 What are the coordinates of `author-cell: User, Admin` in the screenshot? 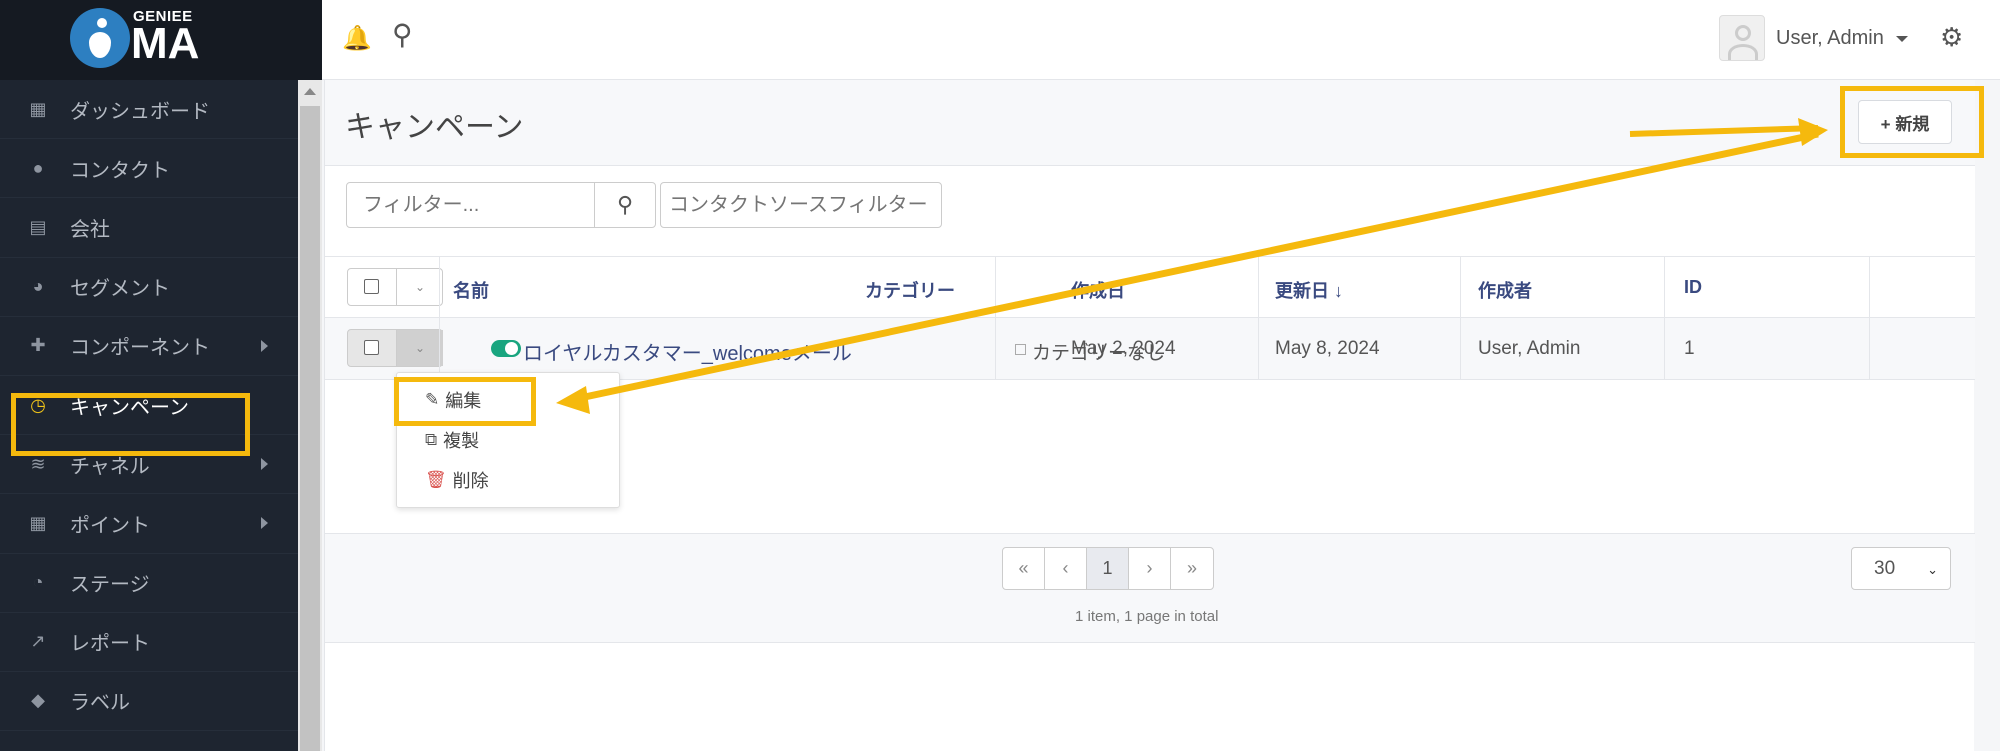 It's located at (1529, 348).